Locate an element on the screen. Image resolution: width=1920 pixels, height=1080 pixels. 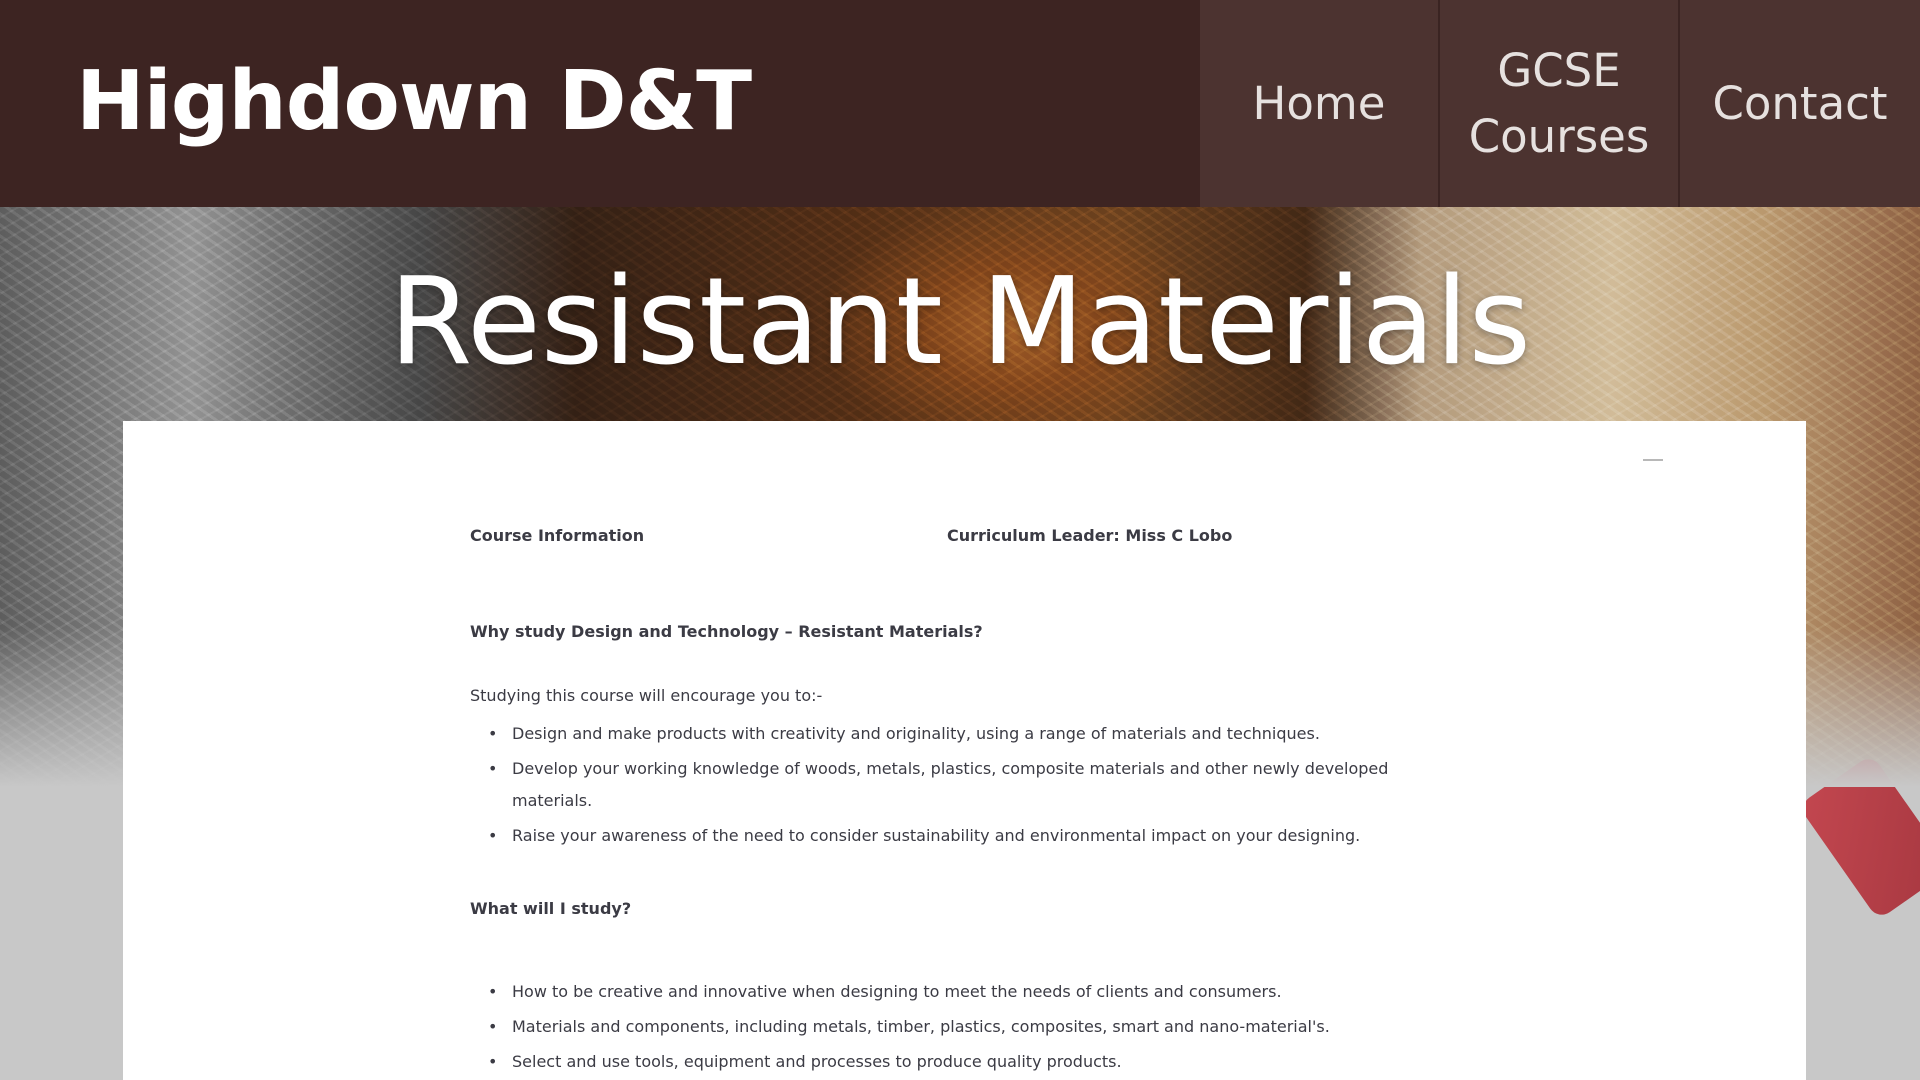
divider-mark is located at coordinates (1653, 460).